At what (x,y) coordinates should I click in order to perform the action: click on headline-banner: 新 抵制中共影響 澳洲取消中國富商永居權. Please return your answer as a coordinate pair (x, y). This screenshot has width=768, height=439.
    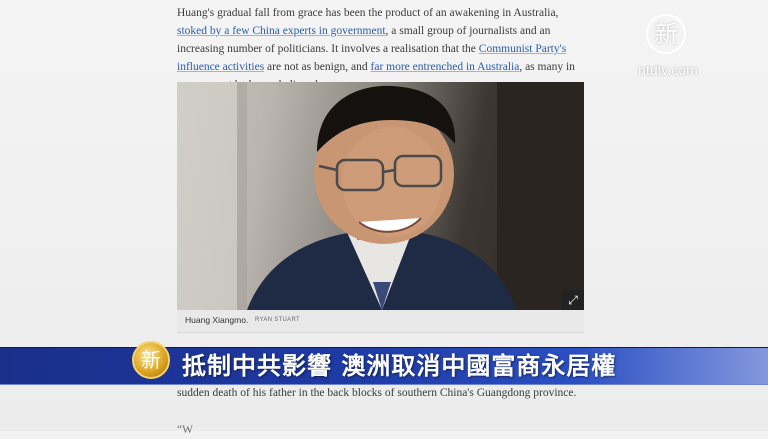
    Looking at the image, I should click on (384, 363).